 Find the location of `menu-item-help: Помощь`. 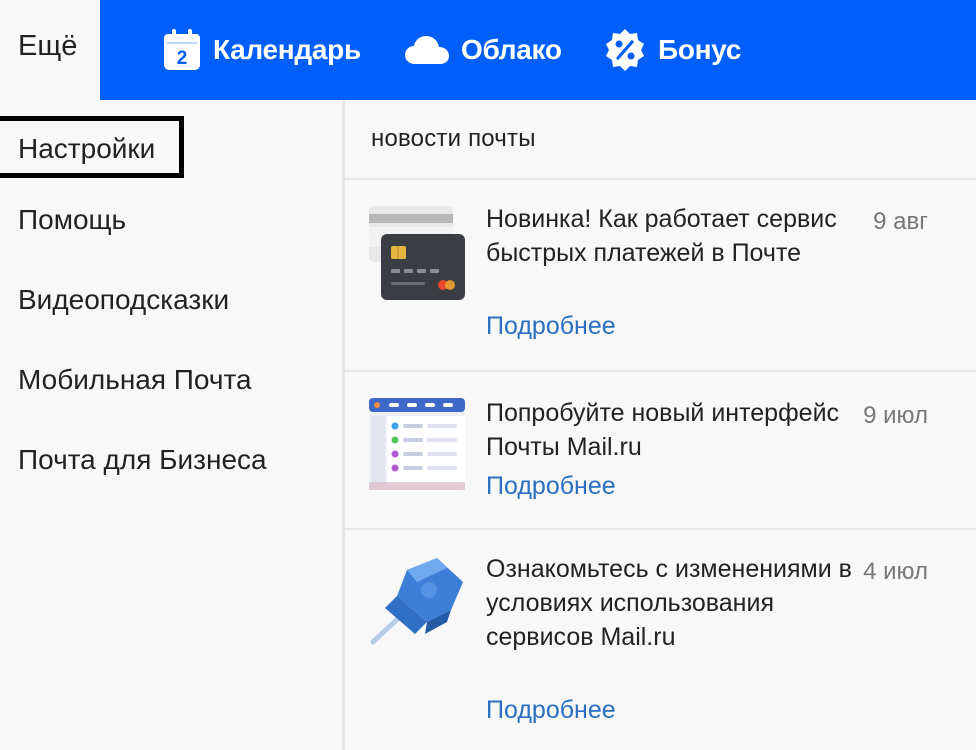

menu-item-help: Помощь is located at coordinates (72, 220).